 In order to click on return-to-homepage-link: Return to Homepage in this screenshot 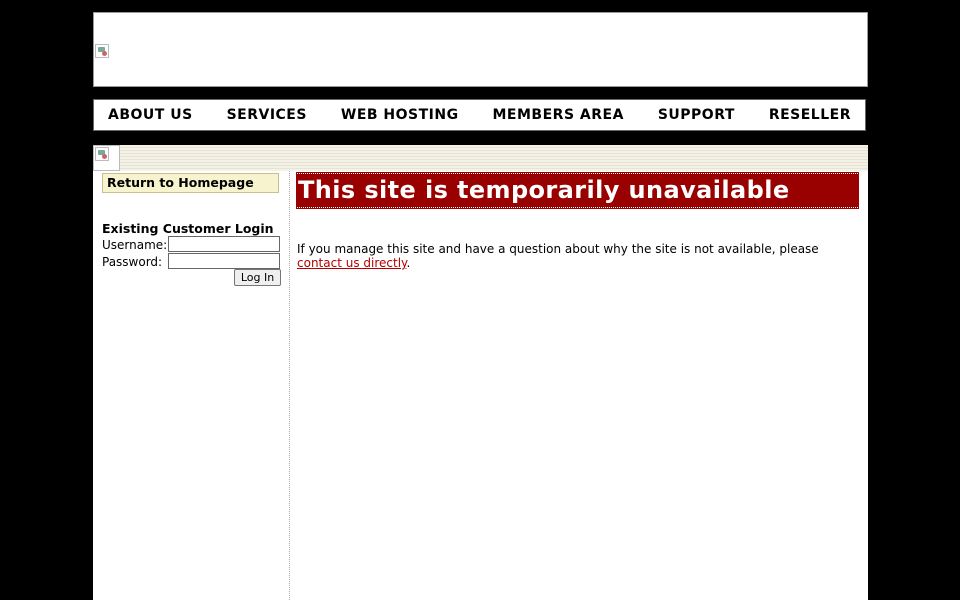, I will do `click(190, 183)`.